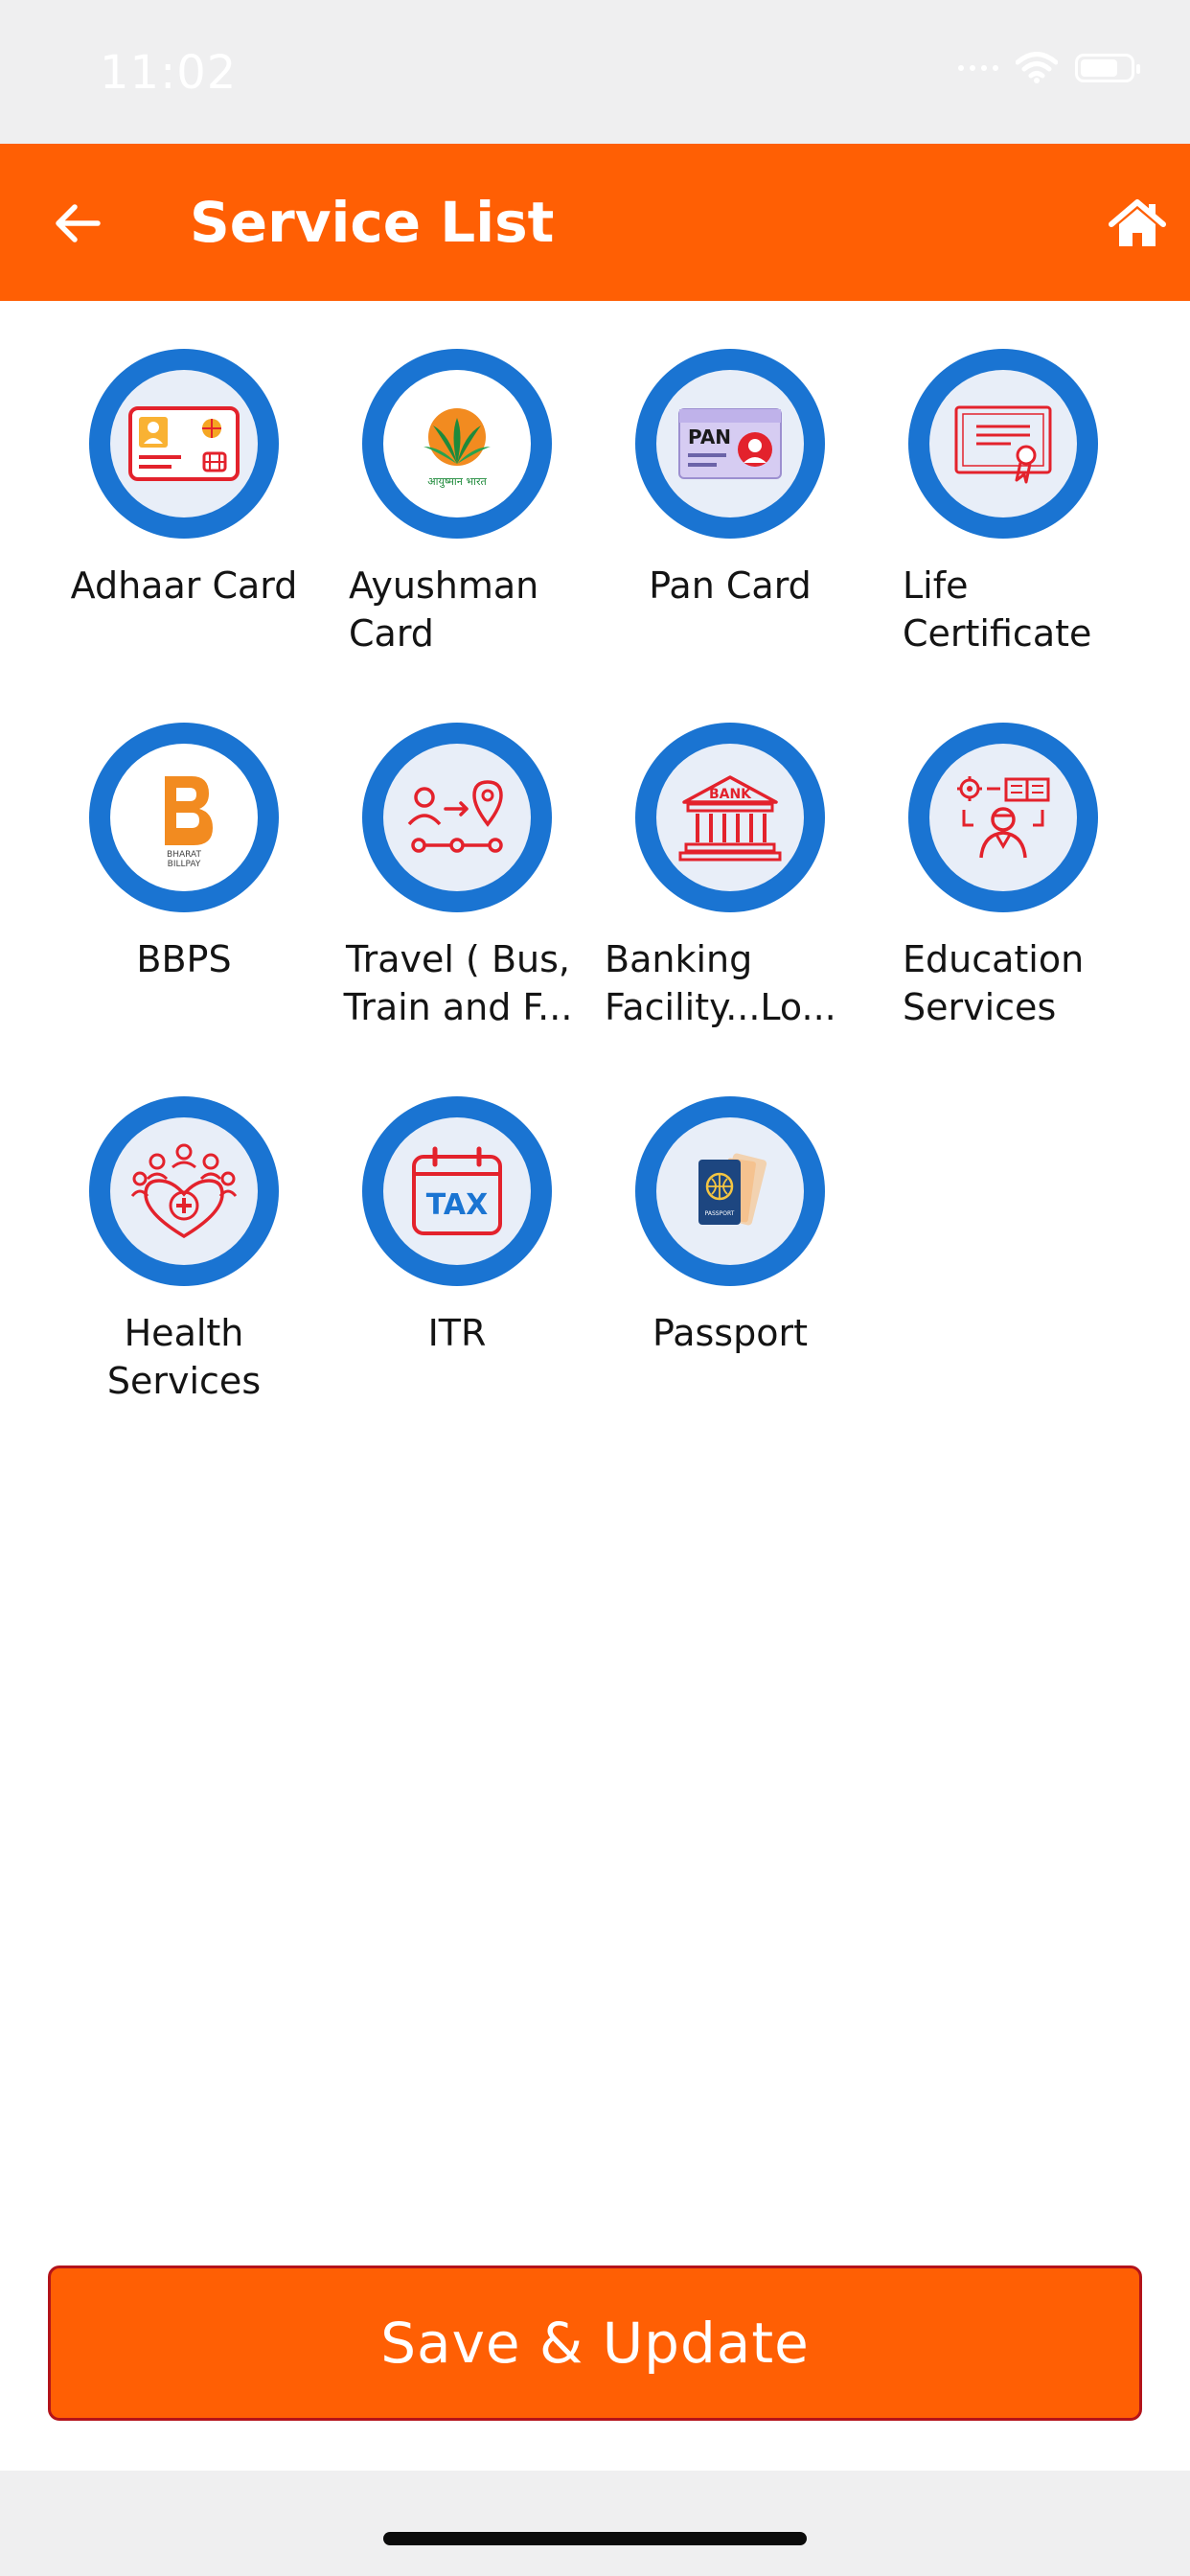 The image size is (1190, 2576). What do you see at coordinates (457, 481) in the screenshot?
I see `ayushman-logo-text: आयुष्मान भारत` at bounding box center [457, 481].